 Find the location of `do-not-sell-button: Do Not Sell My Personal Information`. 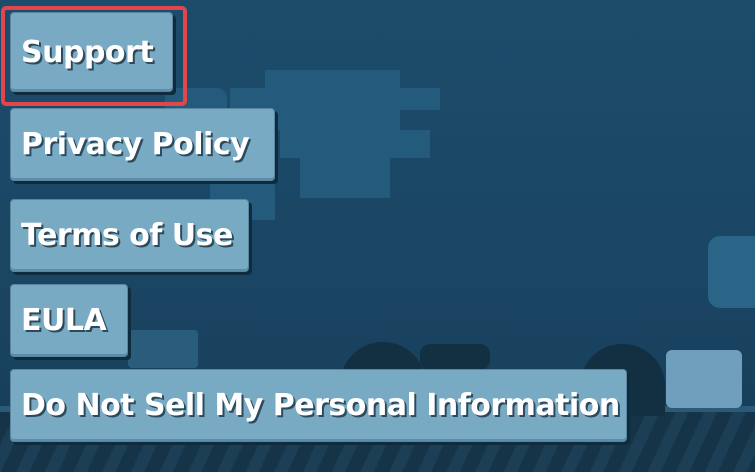

do-not-sell-button: Do Not Sell My Personal Information is located at coordinates (318, 405).